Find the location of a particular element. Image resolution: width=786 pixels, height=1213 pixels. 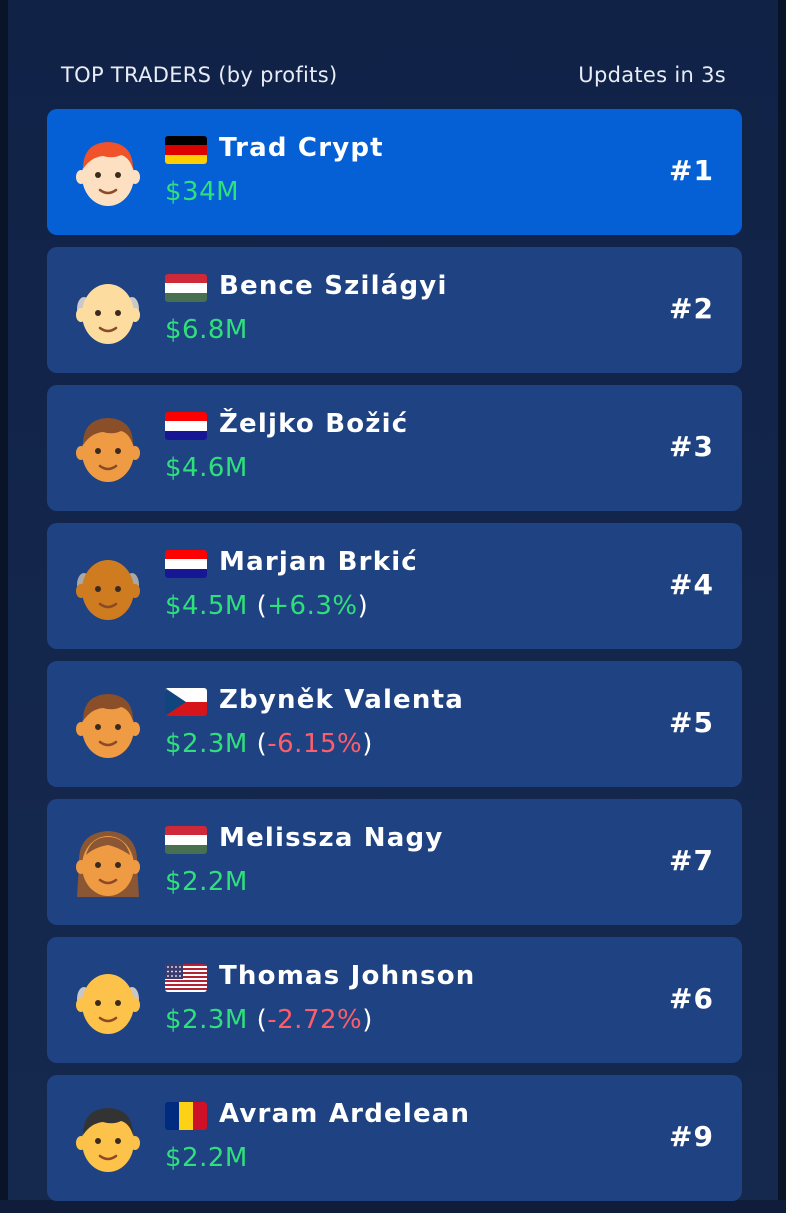

trader-name: Marjan Brkić is located at coordinates (318, 562).